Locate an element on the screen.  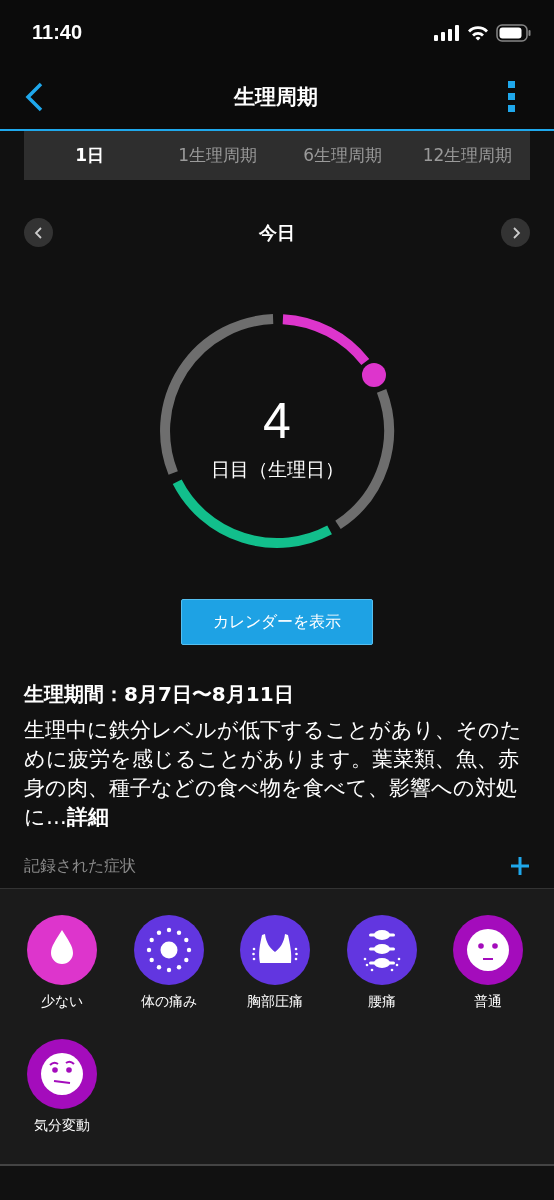
neutral-face-icon is located at coordinates (488, 950).